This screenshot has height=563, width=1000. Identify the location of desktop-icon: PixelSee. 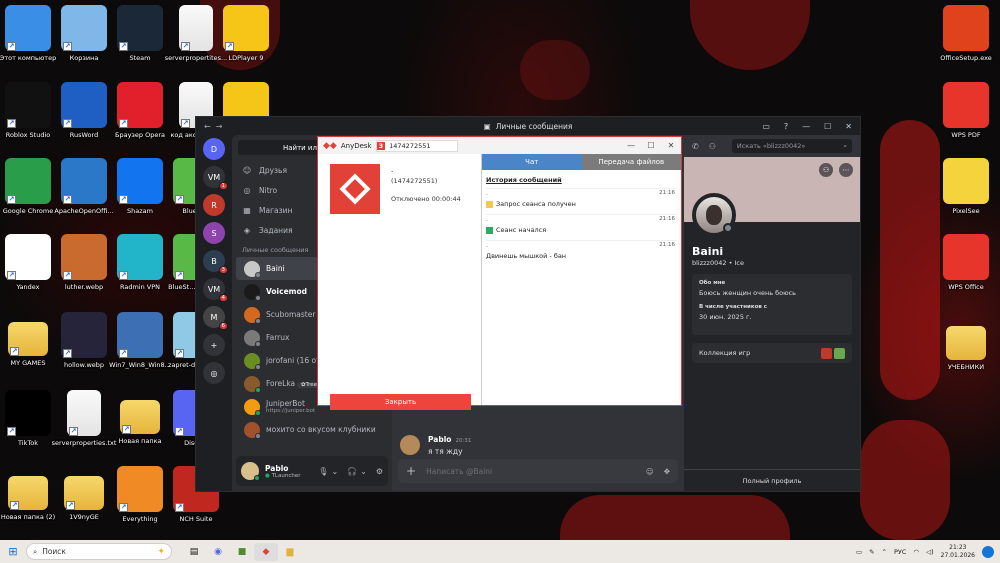
(966, 186).